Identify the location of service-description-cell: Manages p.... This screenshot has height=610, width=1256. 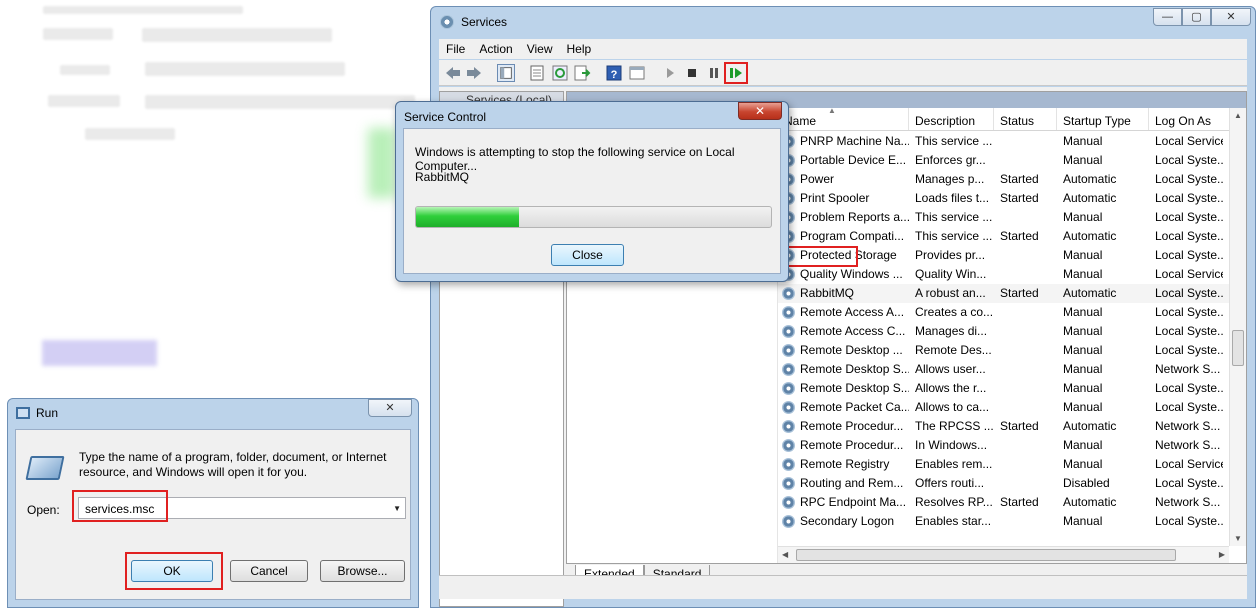
(950, 179).